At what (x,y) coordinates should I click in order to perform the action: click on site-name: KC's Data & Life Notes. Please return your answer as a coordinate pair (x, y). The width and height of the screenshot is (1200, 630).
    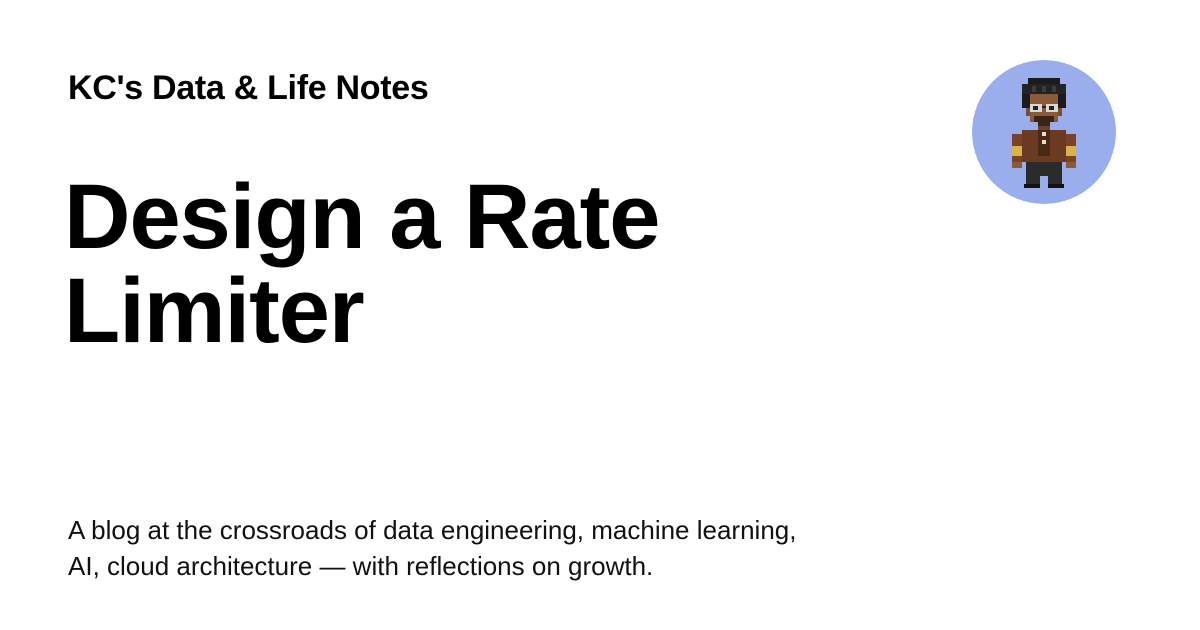
    Looking at the image, I should click on (248, 88).